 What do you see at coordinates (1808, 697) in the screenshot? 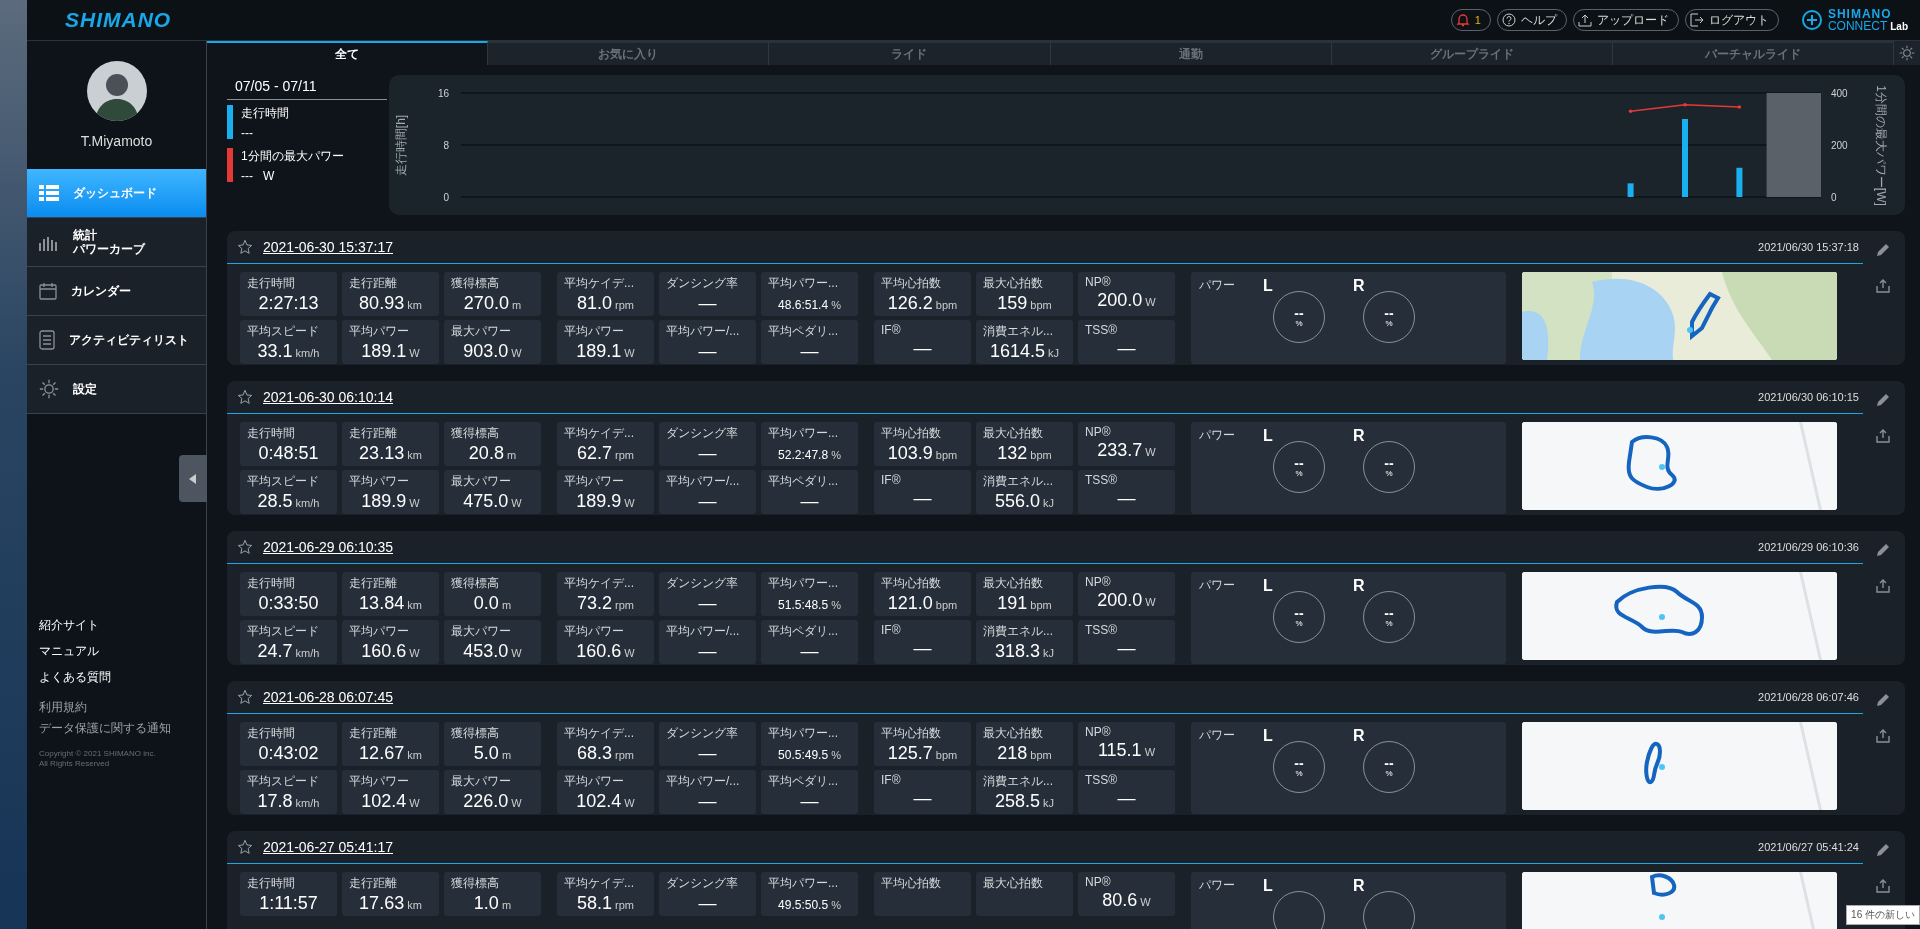
I see `recorded-time: 2021/06/28 06:07:46` at bounding box center [1808, 697].